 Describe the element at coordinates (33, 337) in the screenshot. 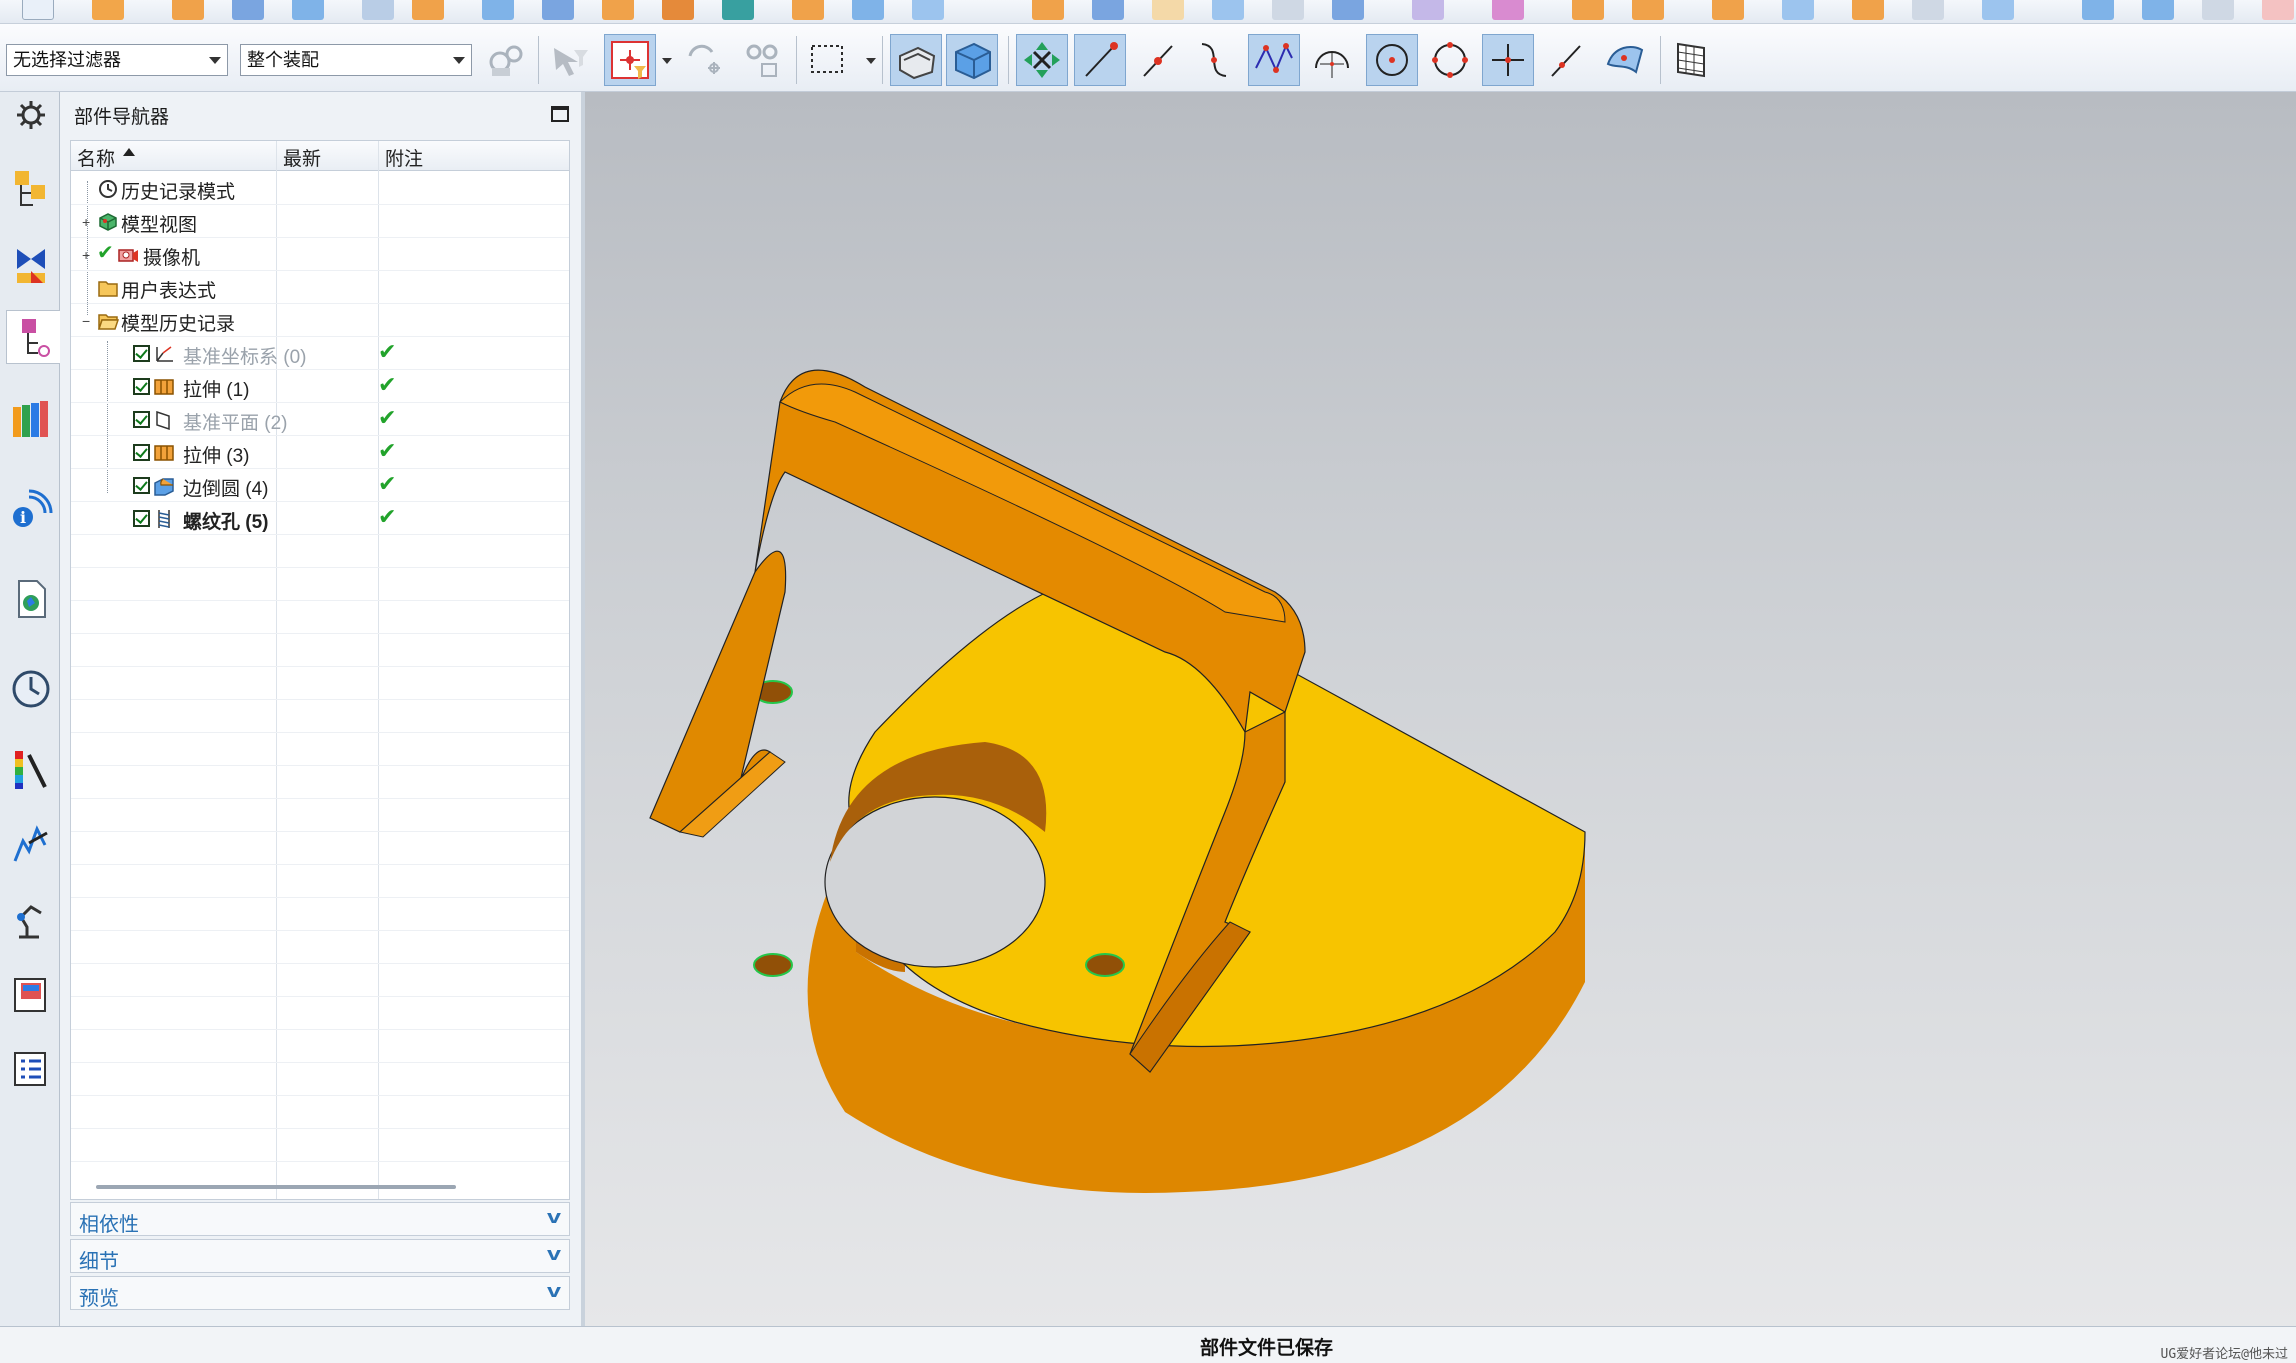

I see `part-navigator-tab` at that location.